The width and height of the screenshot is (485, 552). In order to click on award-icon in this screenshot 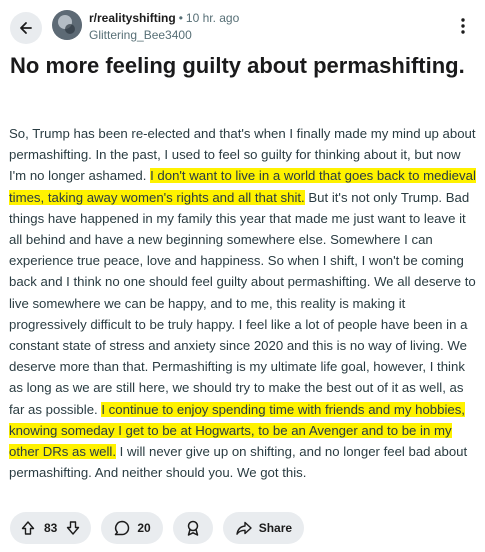, I will do `click(193, 528)`.